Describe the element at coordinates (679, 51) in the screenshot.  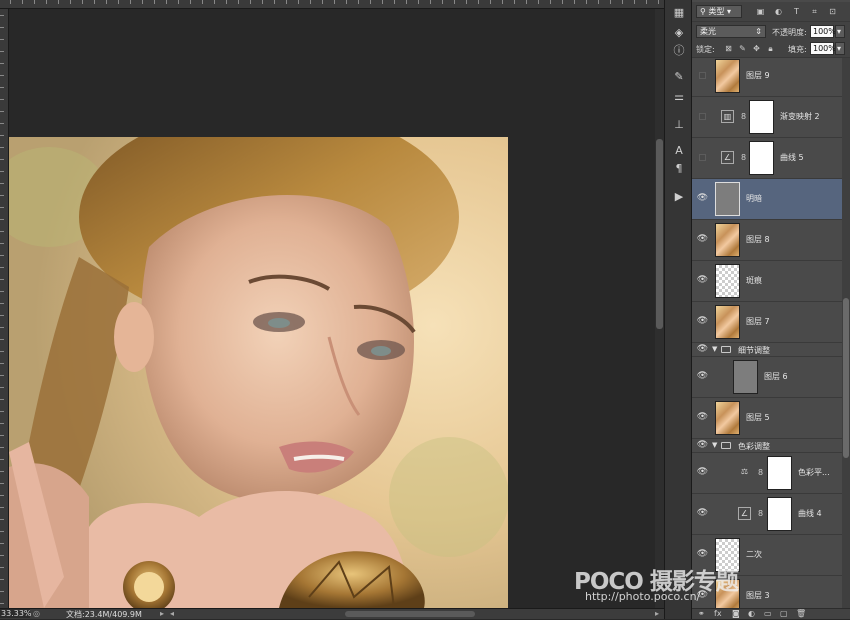
I see `info-panel-icon: ⓘ` at that location.